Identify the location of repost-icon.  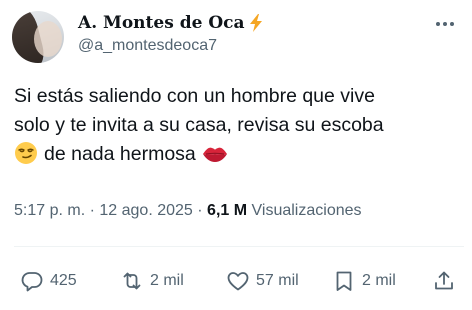
(132, 281).